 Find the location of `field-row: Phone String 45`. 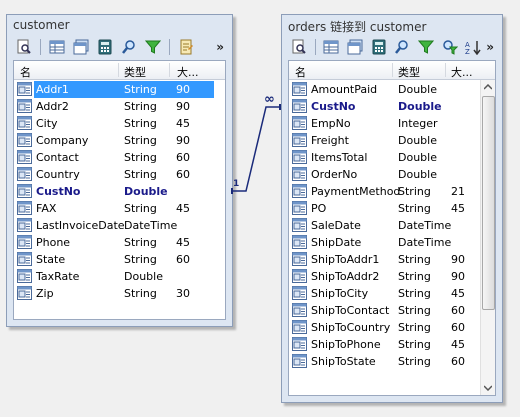

field-row: Phone String 45 is located at coordinates (119, 242).